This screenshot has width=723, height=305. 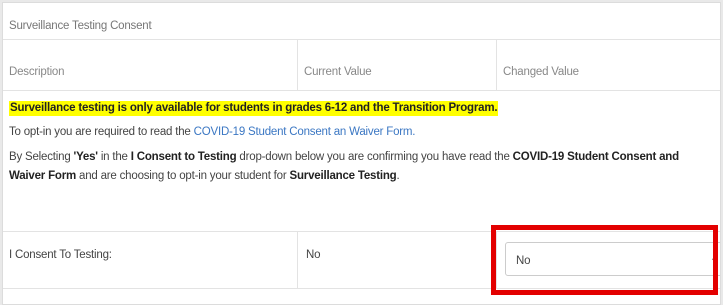 I want to click on consent-select: No ⌄, so click(x=612, y=259).